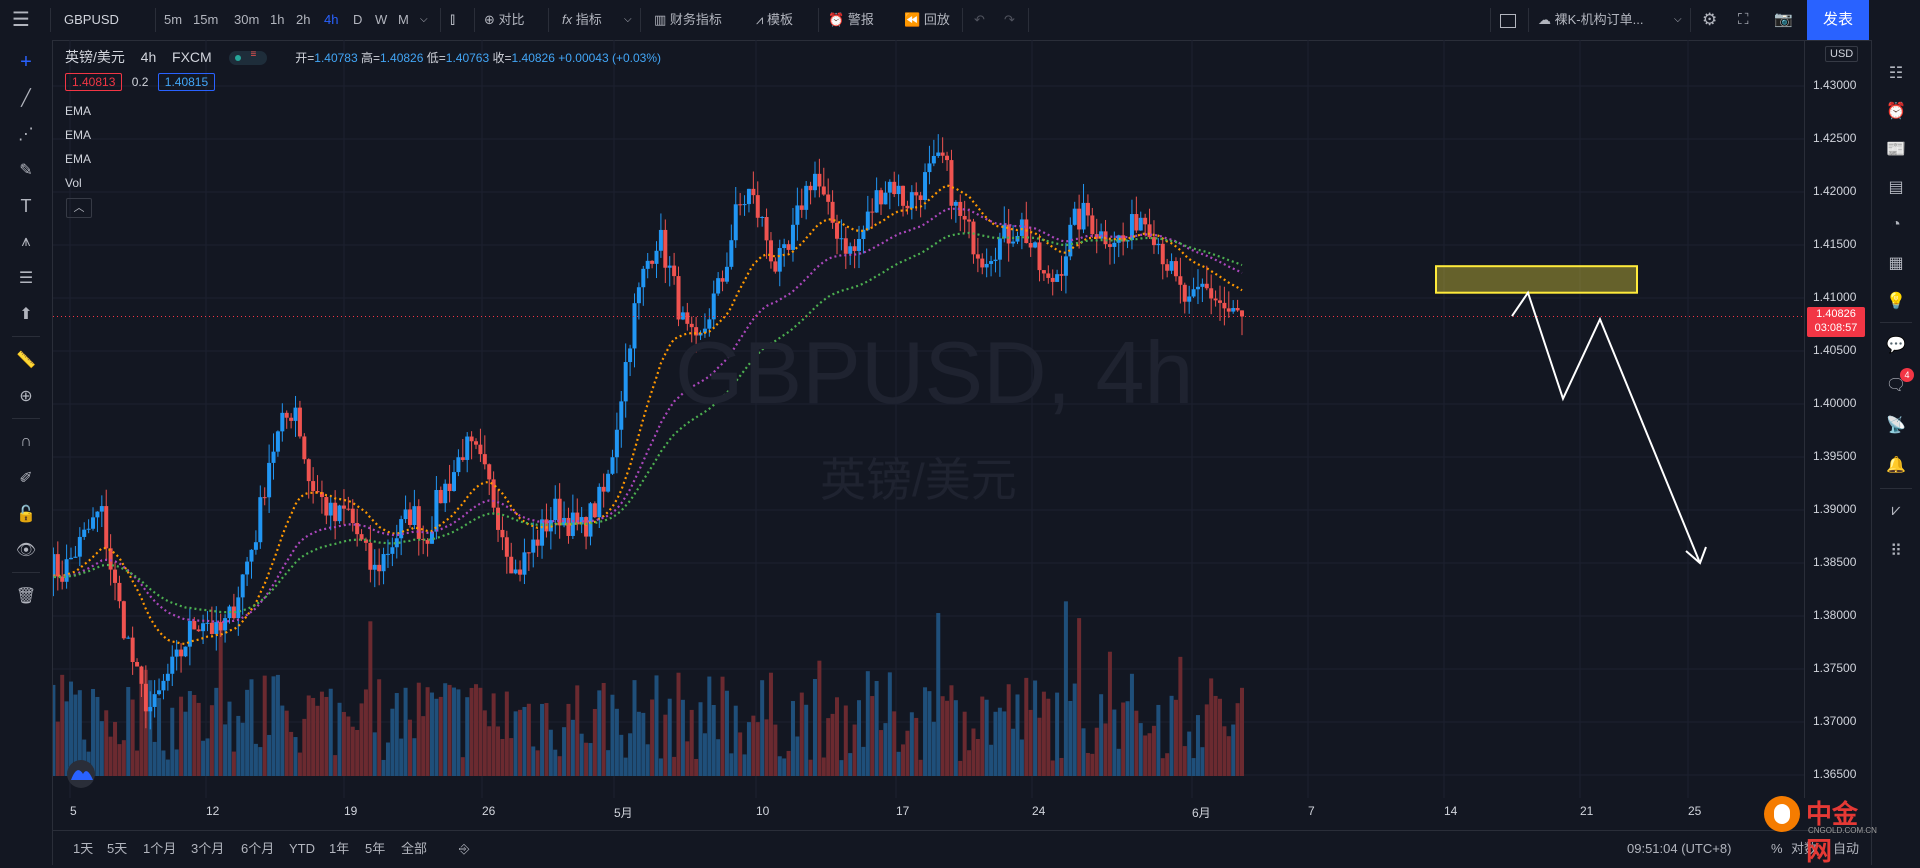  What do you see at coordinates (774, 20) in the screenshot?
I see `templates-button: ⩘ 模板` at bounding box center [774, 20].